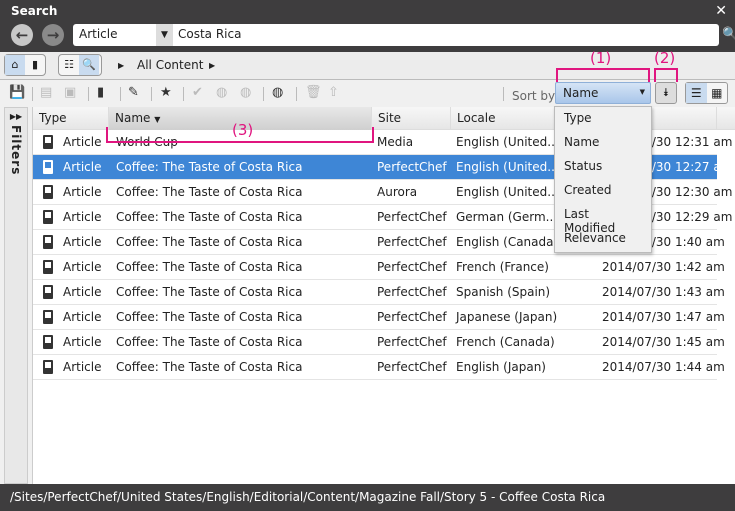 The image size is (735, 511). What do you see at coordinates (71, 118) in the screenshot?
I see `column-type: Type` at bounding box center [71, 118].